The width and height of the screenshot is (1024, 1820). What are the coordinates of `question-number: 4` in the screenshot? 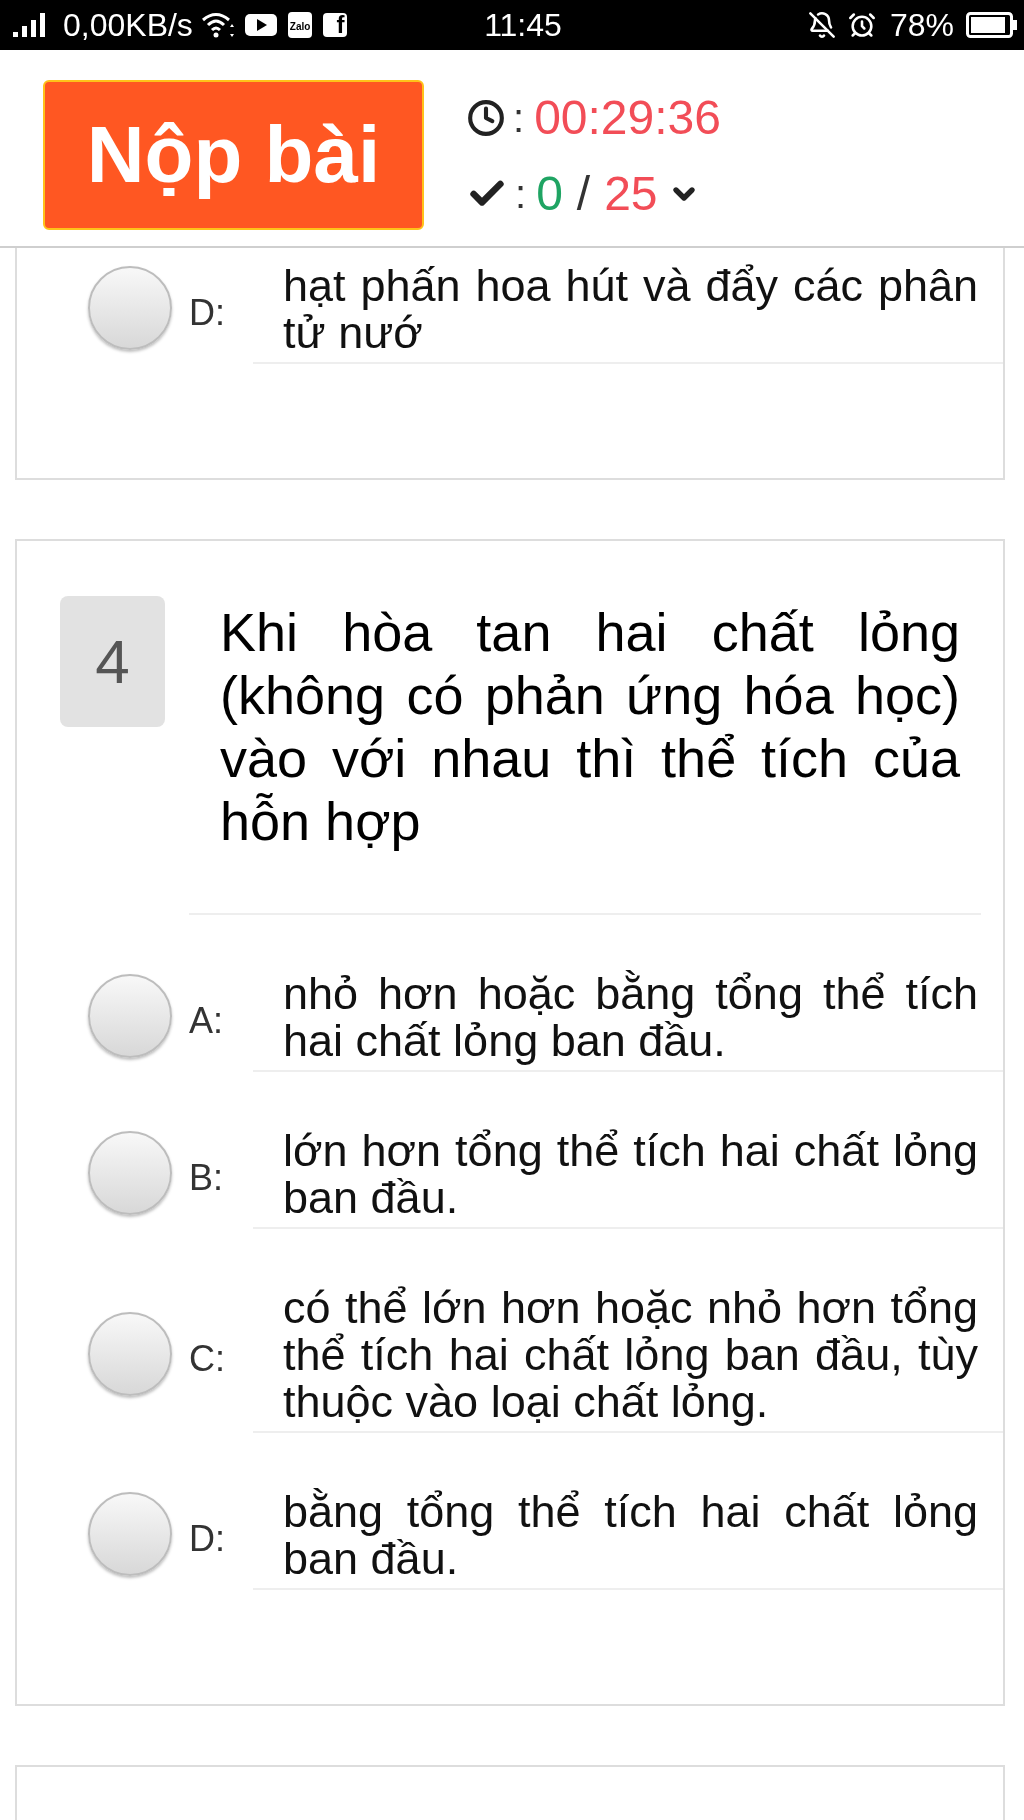 It's located at (112, 661).